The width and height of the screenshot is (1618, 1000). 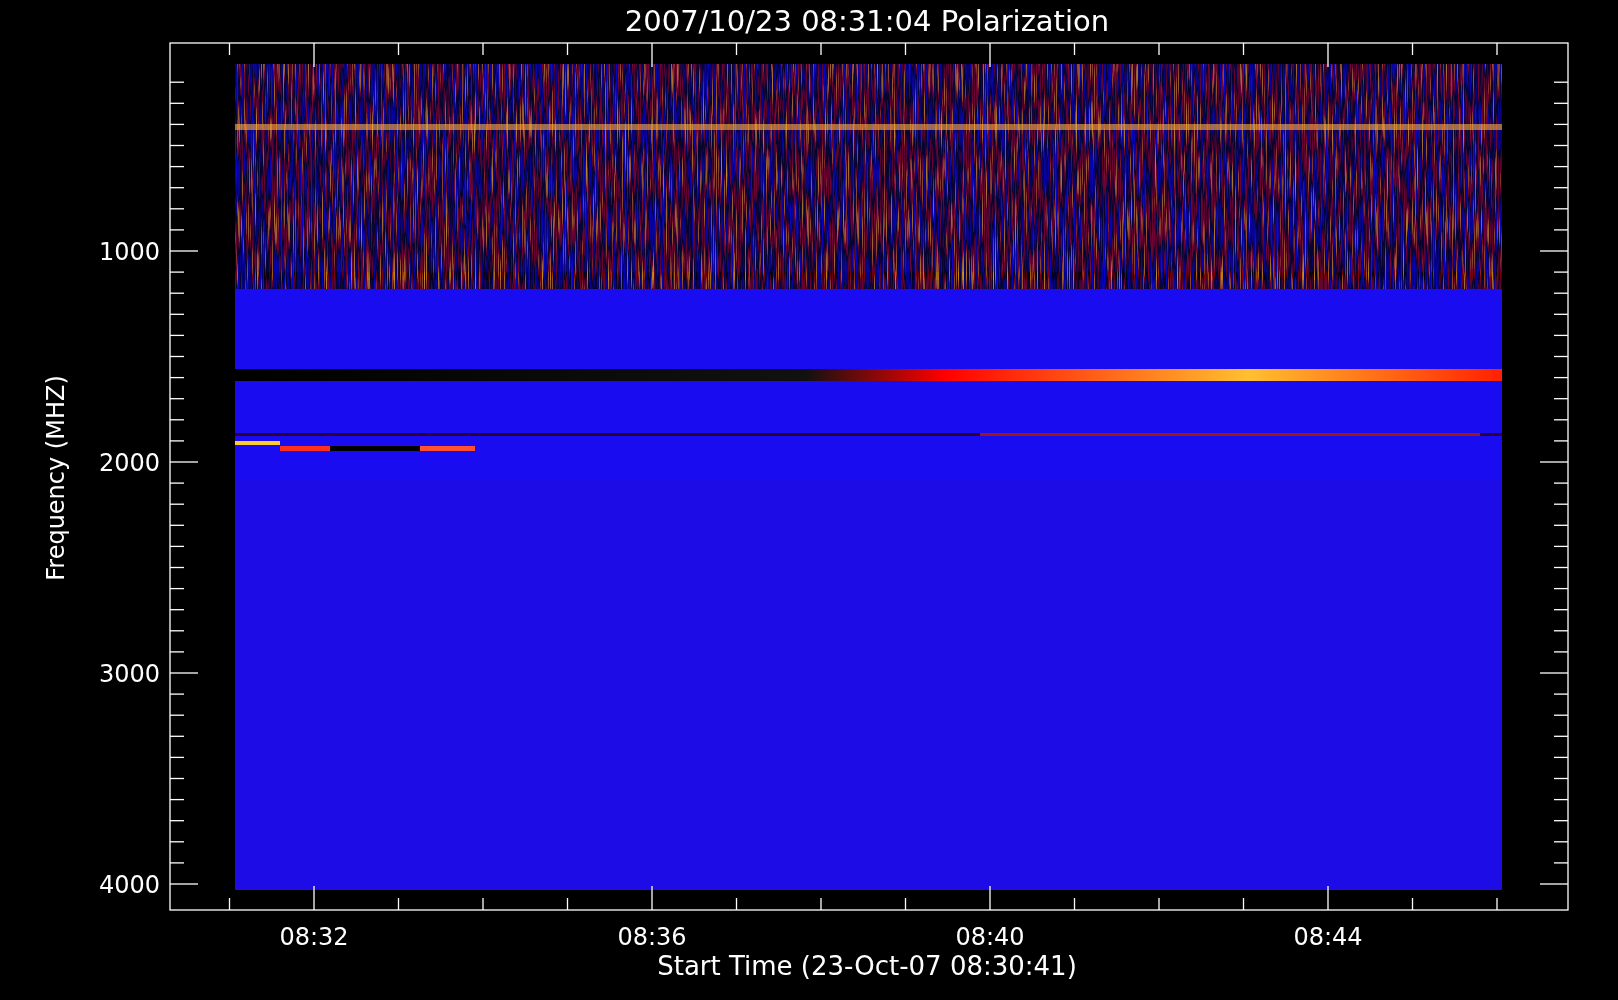 I want to click on x-tick-label: 08:36, so click(x=652, y=937).